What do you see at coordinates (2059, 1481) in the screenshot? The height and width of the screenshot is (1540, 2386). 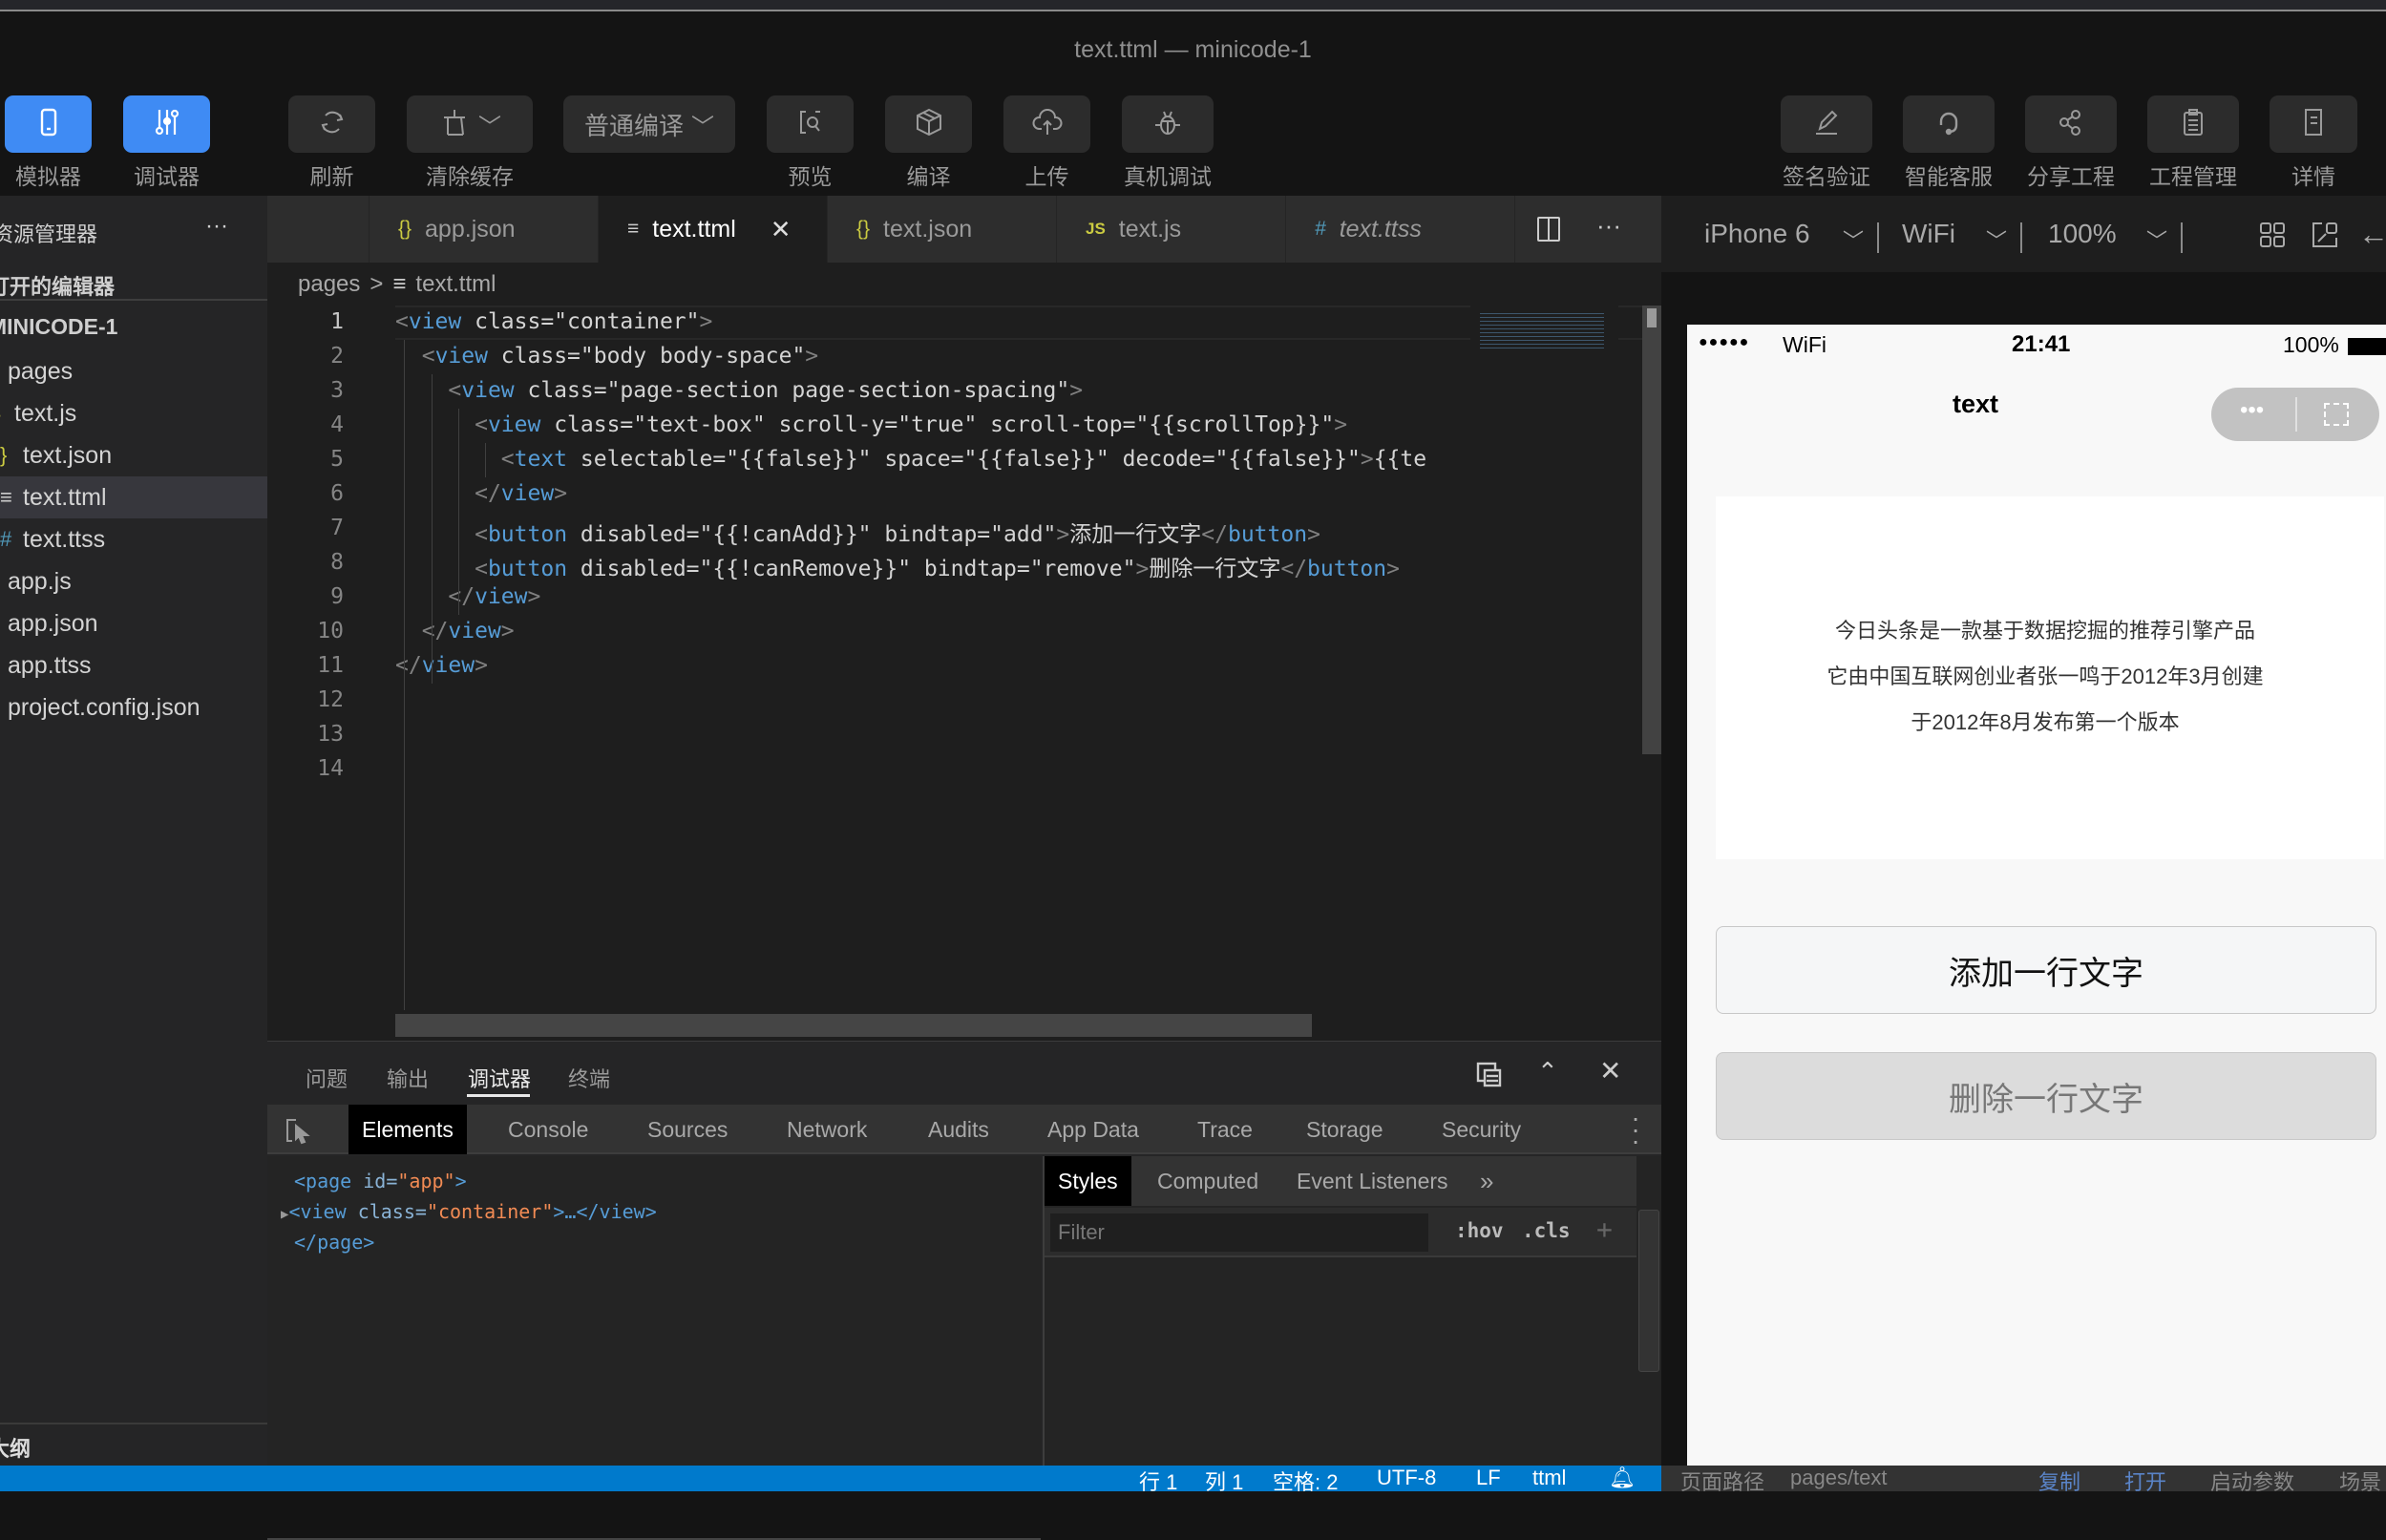 I see `copy-path-link: 复制` at bounding box center [2059, 1481].